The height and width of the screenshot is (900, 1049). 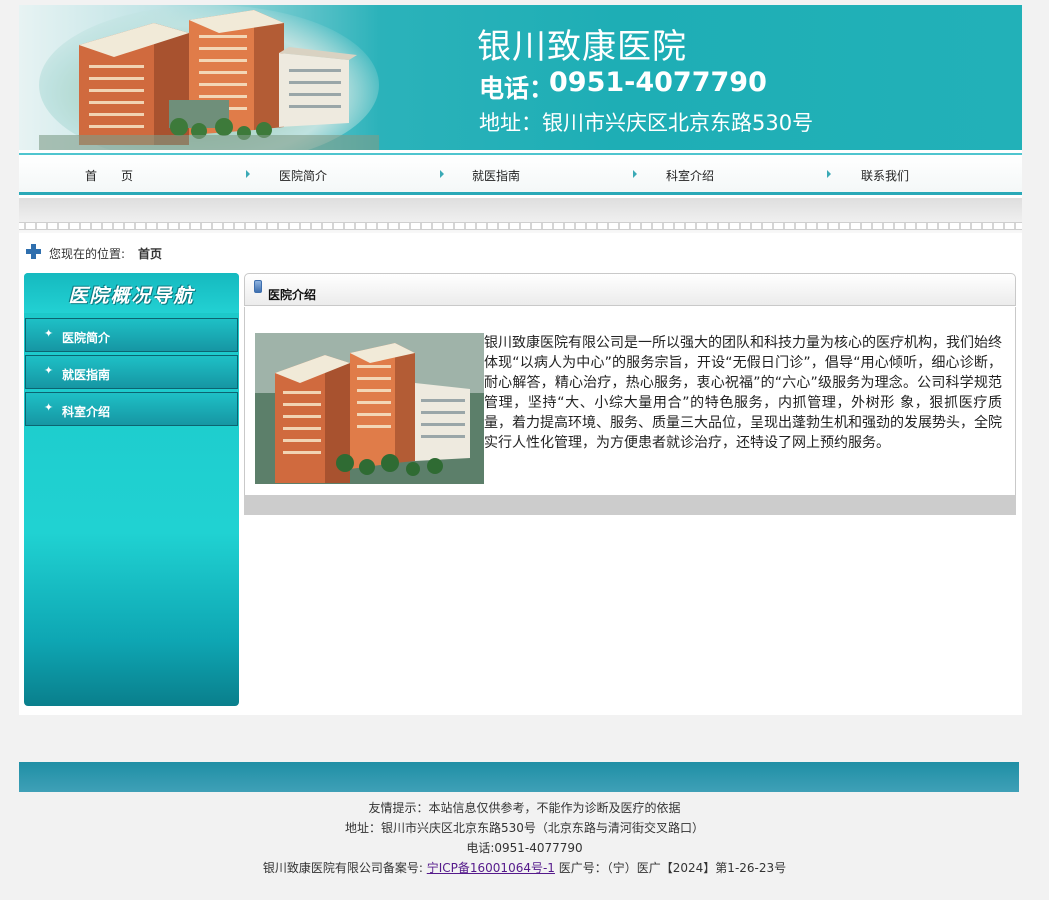 What do you see at coordinates (131, 296) in the screenshot?
I see `sidebar-title: 医院概况导航` at bounding box center [131, 296].